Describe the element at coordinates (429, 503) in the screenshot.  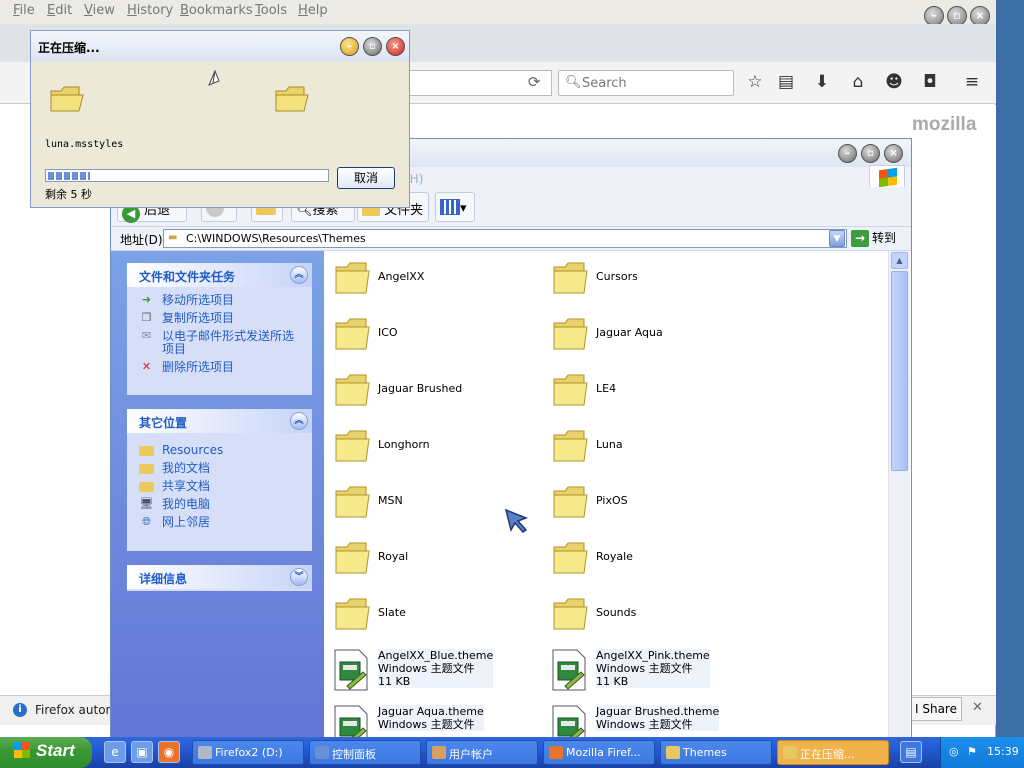
I see `folder-item: MSN` at that location.